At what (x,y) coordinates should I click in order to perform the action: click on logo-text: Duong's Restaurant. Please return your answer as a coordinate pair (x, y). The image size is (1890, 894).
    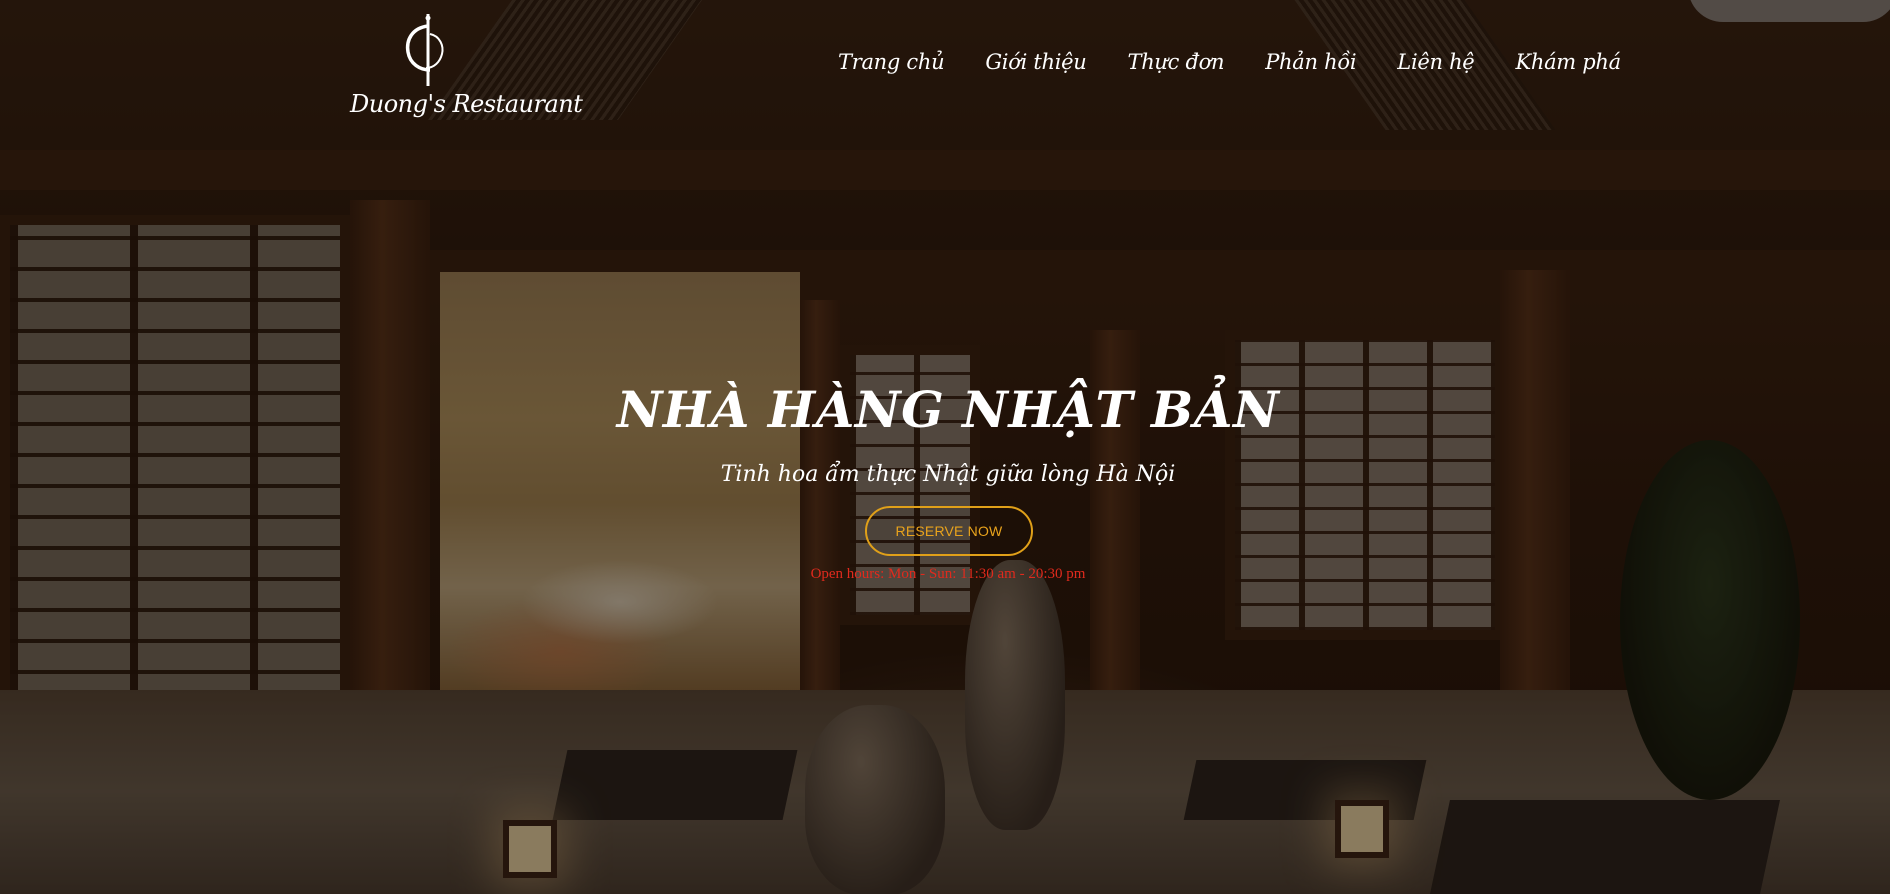
    Looking at the image, I should click on (466, 104).